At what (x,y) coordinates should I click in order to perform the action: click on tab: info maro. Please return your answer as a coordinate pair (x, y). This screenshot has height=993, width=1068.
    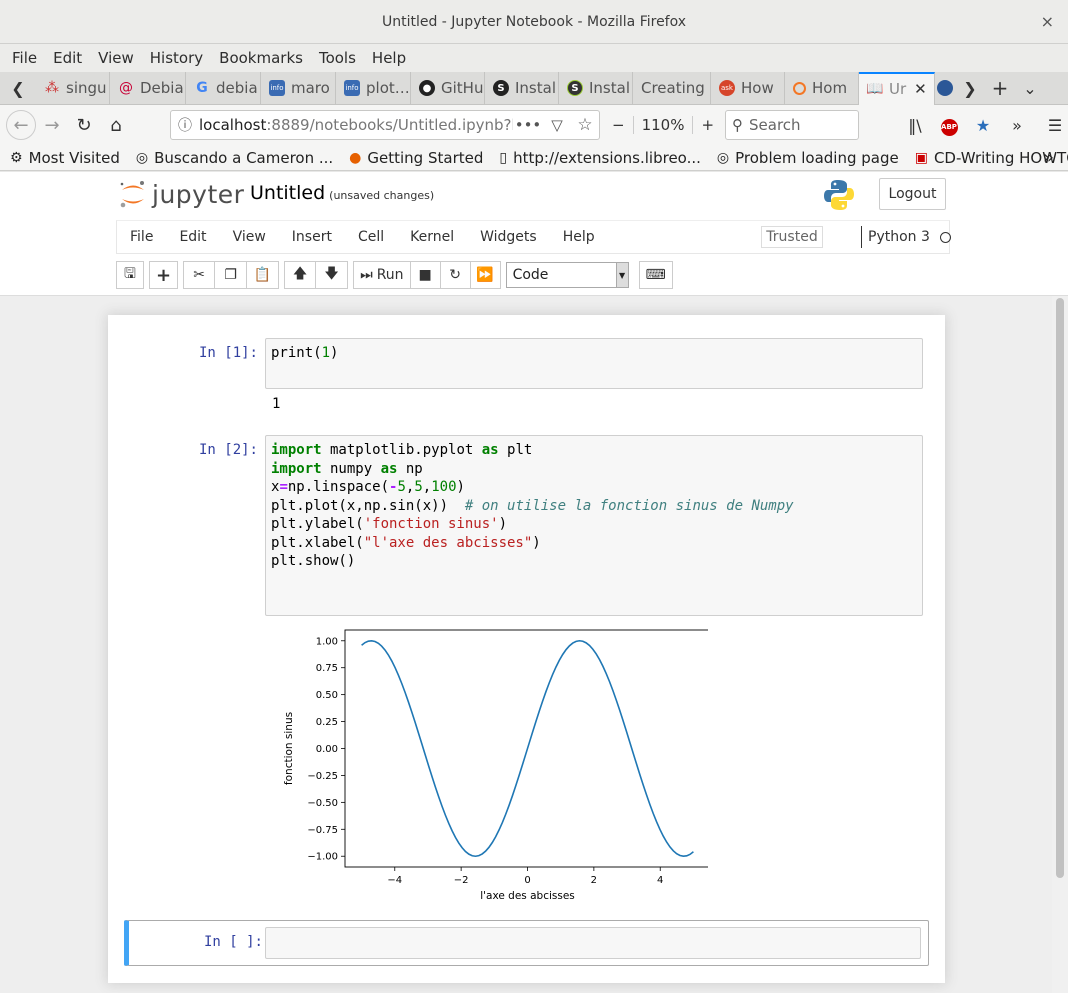
    Looking at the image, I should click on (298, 88).